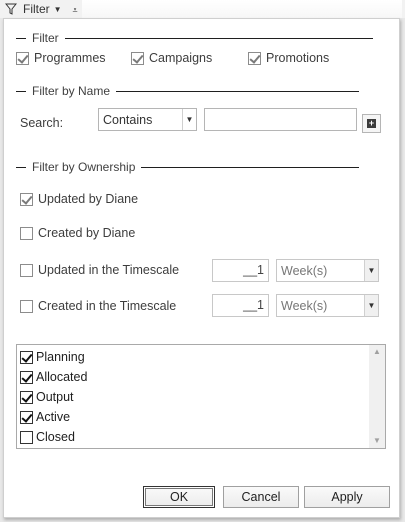 The width and height of the screenshot is (405, 522). I want to click on customize-arrow-icon: ⩡, so click(75, 10).